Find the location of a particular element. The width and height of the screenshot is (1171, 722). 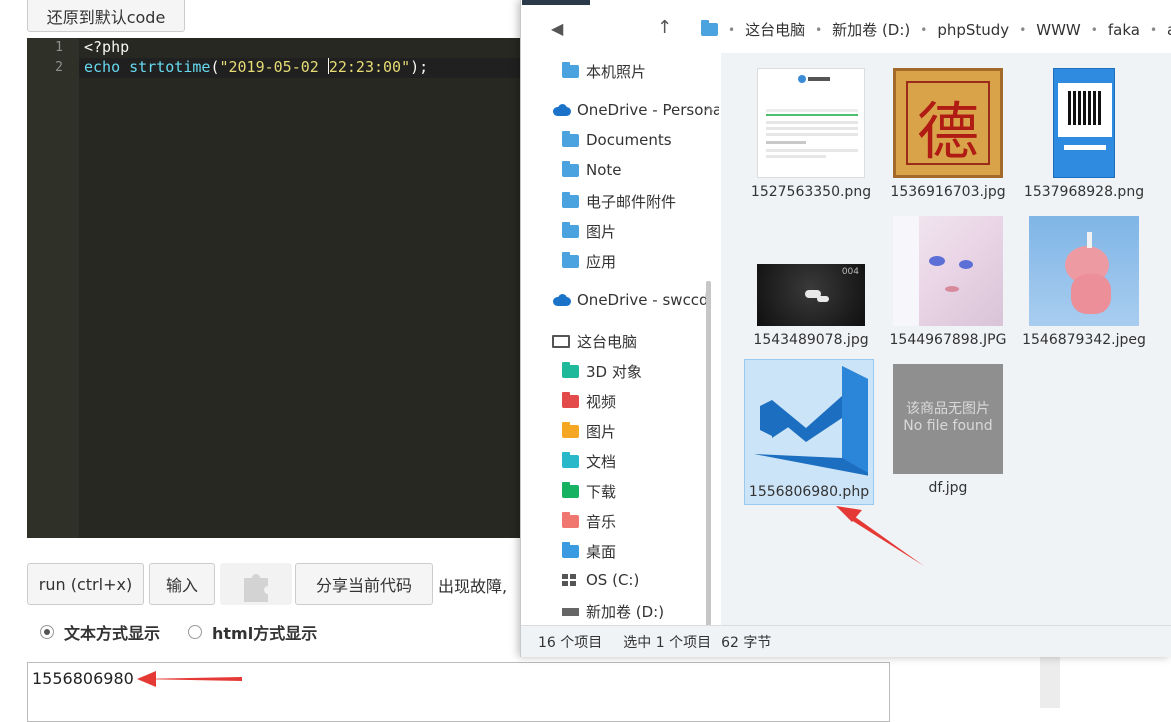

file-item: 004 1543489078.jpg is located at coordinates (811, 282).